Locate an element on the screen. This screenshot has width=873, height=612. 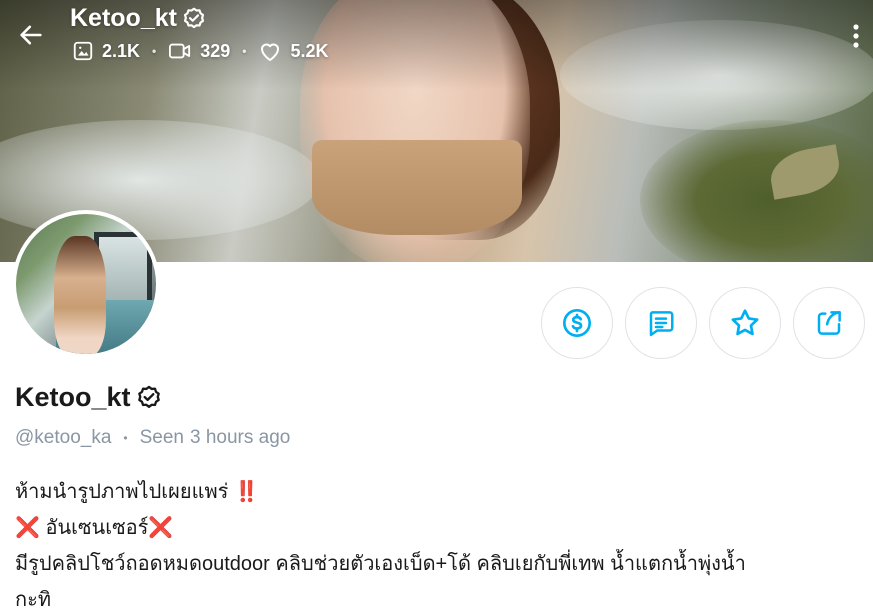
videos-count-value: 329 is located at coordinates (215, 50).